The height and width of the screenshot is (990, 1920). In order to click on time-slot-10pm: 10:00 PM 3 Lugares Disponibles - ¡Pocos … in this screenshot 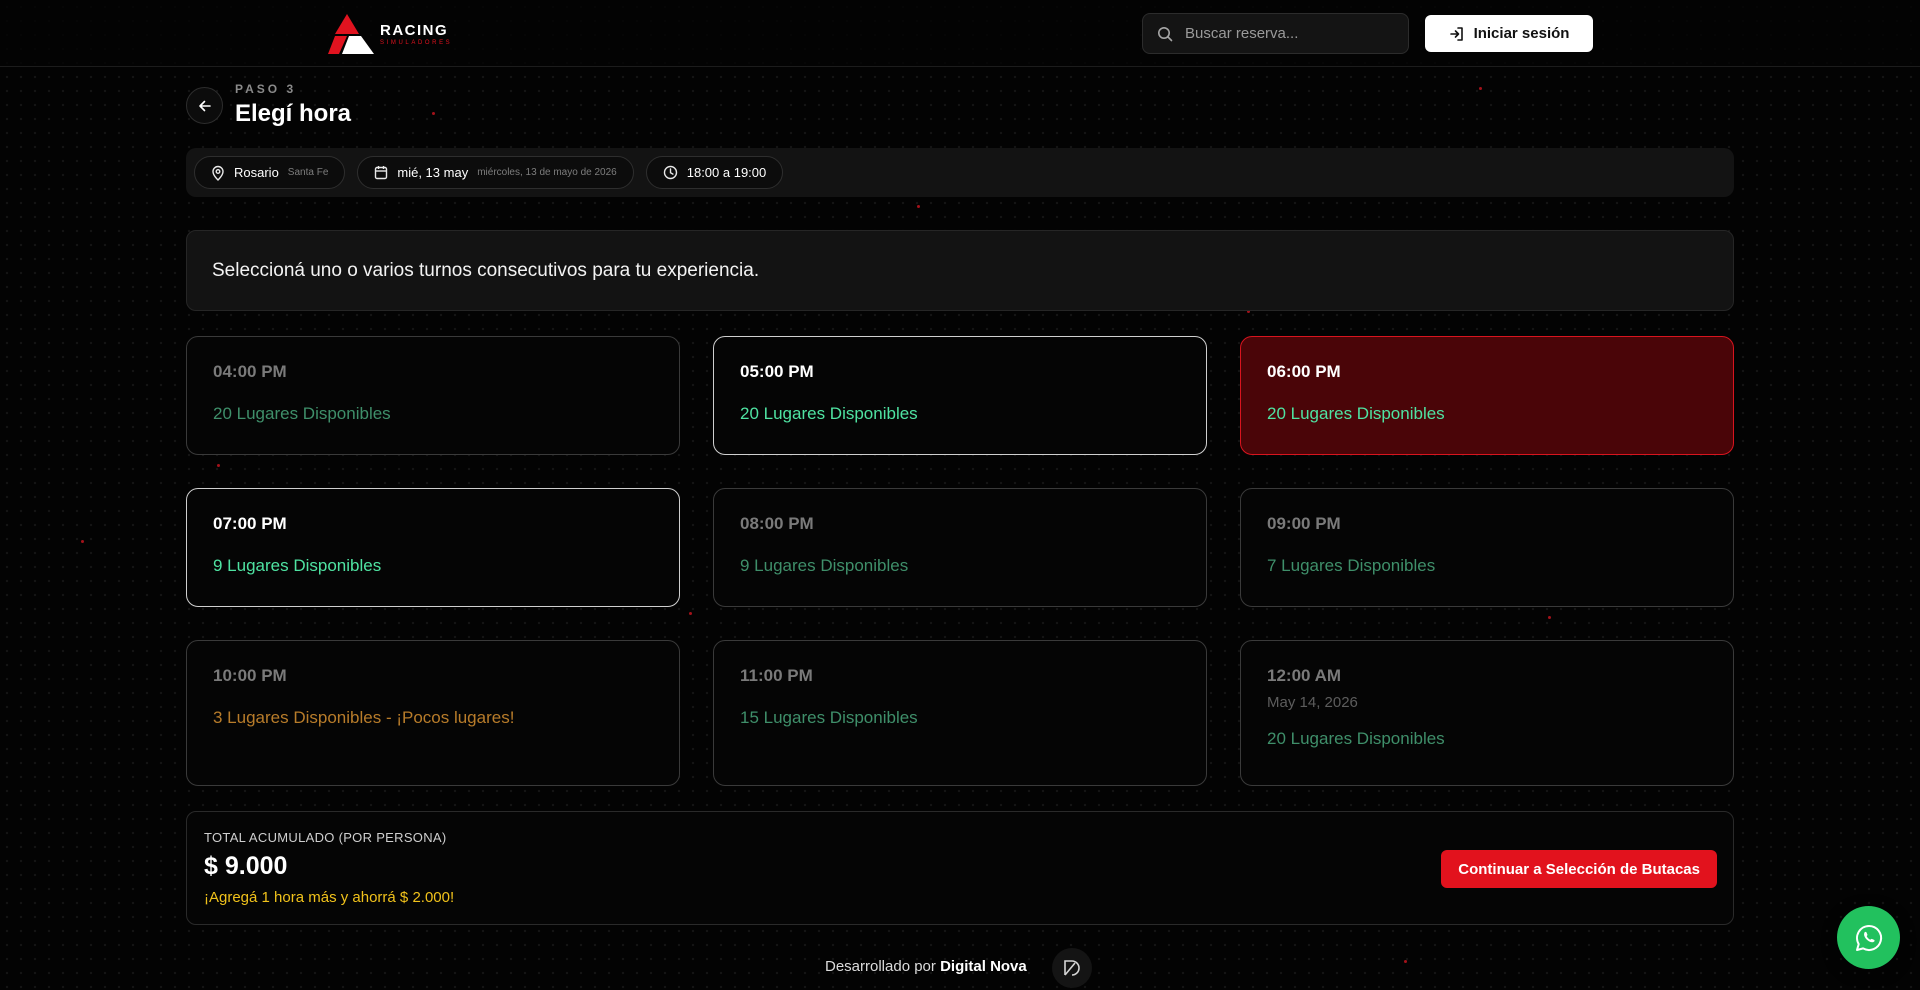, I will do `click(433, 713)`.